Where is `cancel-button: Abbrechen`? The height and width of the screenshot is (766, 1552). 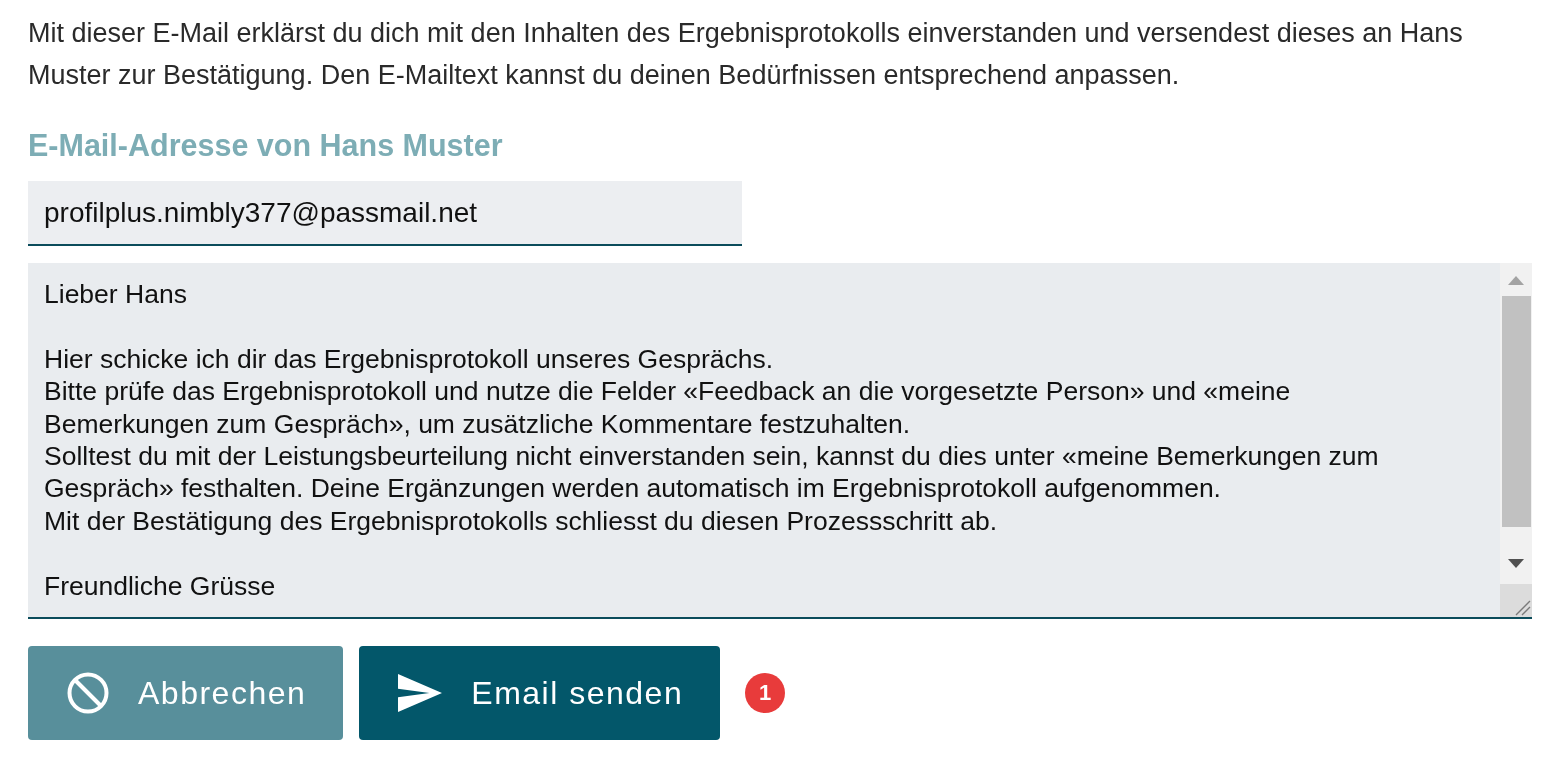
cancel-button: Abbrechen is located at coordinates (186, 693).